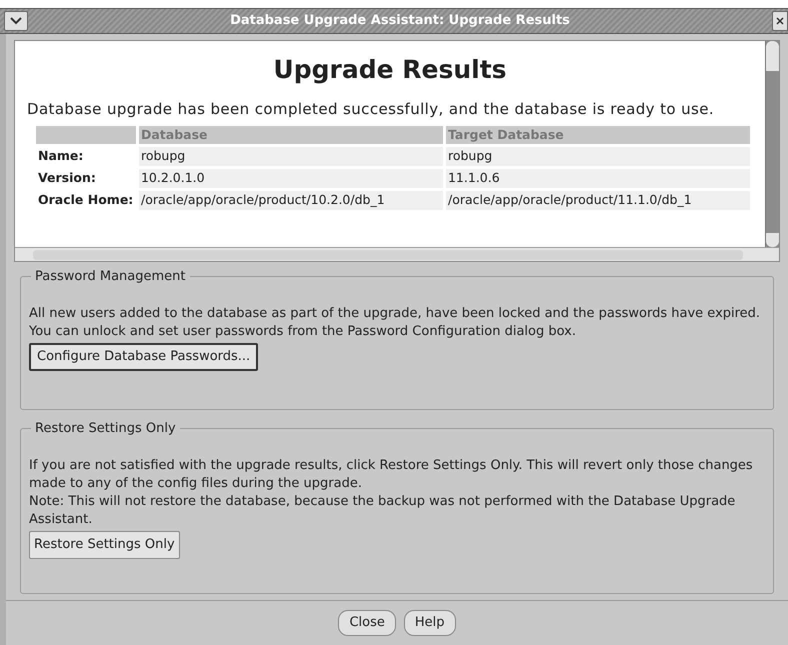 This screenshot has width=788, height=645. I want to click on row-label: Oracle Home:, so click(85, 199).